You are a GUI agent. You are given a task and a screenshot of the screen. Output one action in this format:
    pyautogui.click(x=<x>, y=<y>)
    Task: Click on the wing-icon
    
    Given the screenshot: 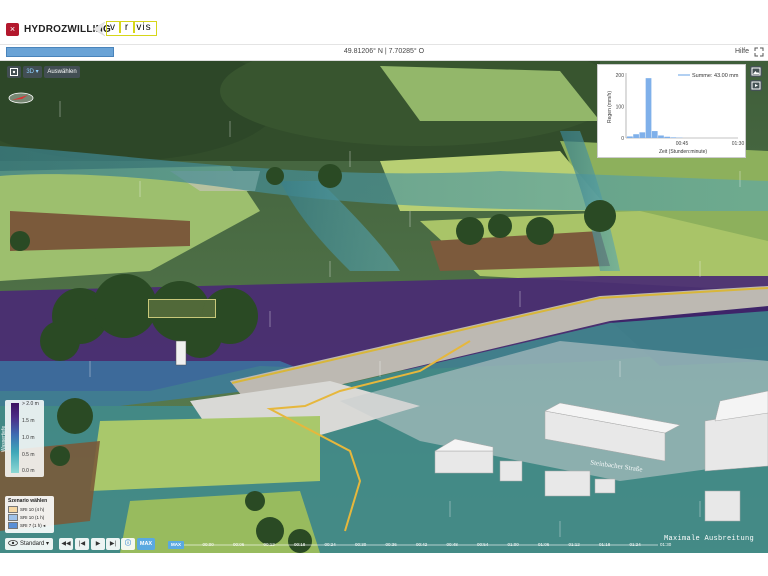 What is the action you would take?
    pyautogui.click(x=99, y=29)
    